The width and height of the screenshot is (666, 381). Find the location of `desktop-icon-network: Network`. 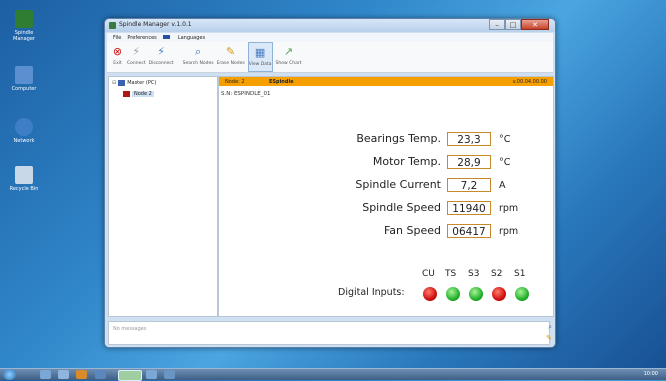

desktop-icon-network: Network is located at coordinates (24, 131).